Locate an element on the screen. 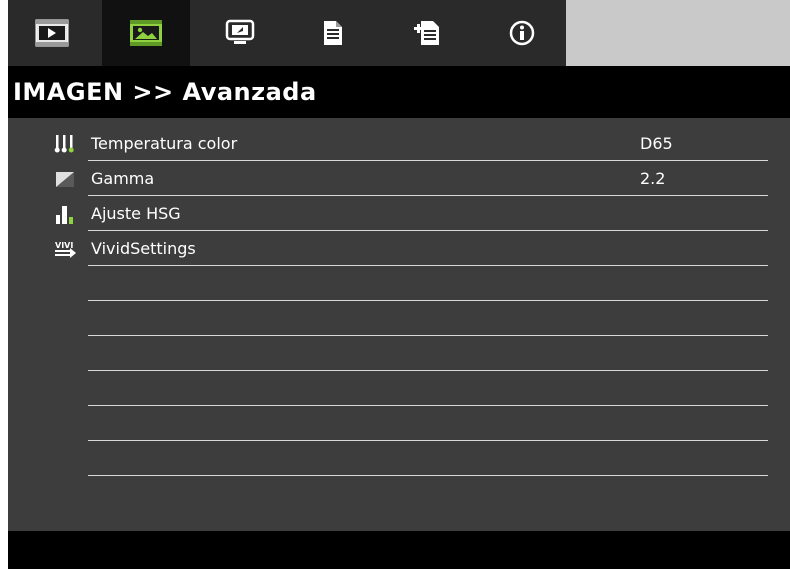 Image resolution: width=790 pixels, height=569 pixels. title-bar: IMAGEN >> Avanzada is located at coordinates (399, 92).